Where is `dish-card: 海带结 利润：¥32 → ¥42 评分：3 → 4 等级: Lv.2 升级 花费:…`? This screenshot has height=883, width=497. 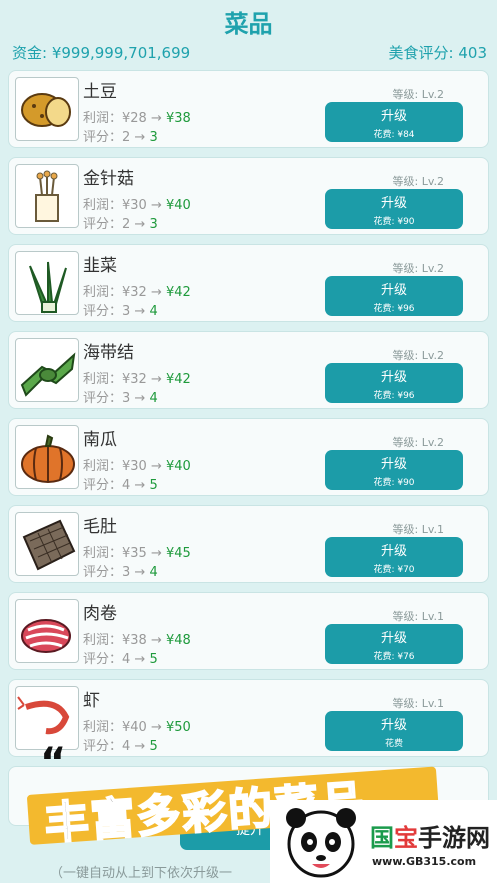 dish-card: 海带结 利润：¥32 → ¥42 评分：3 → 4 等级: Lv.2 升级 花费:… is located at coordinates (248, 370).